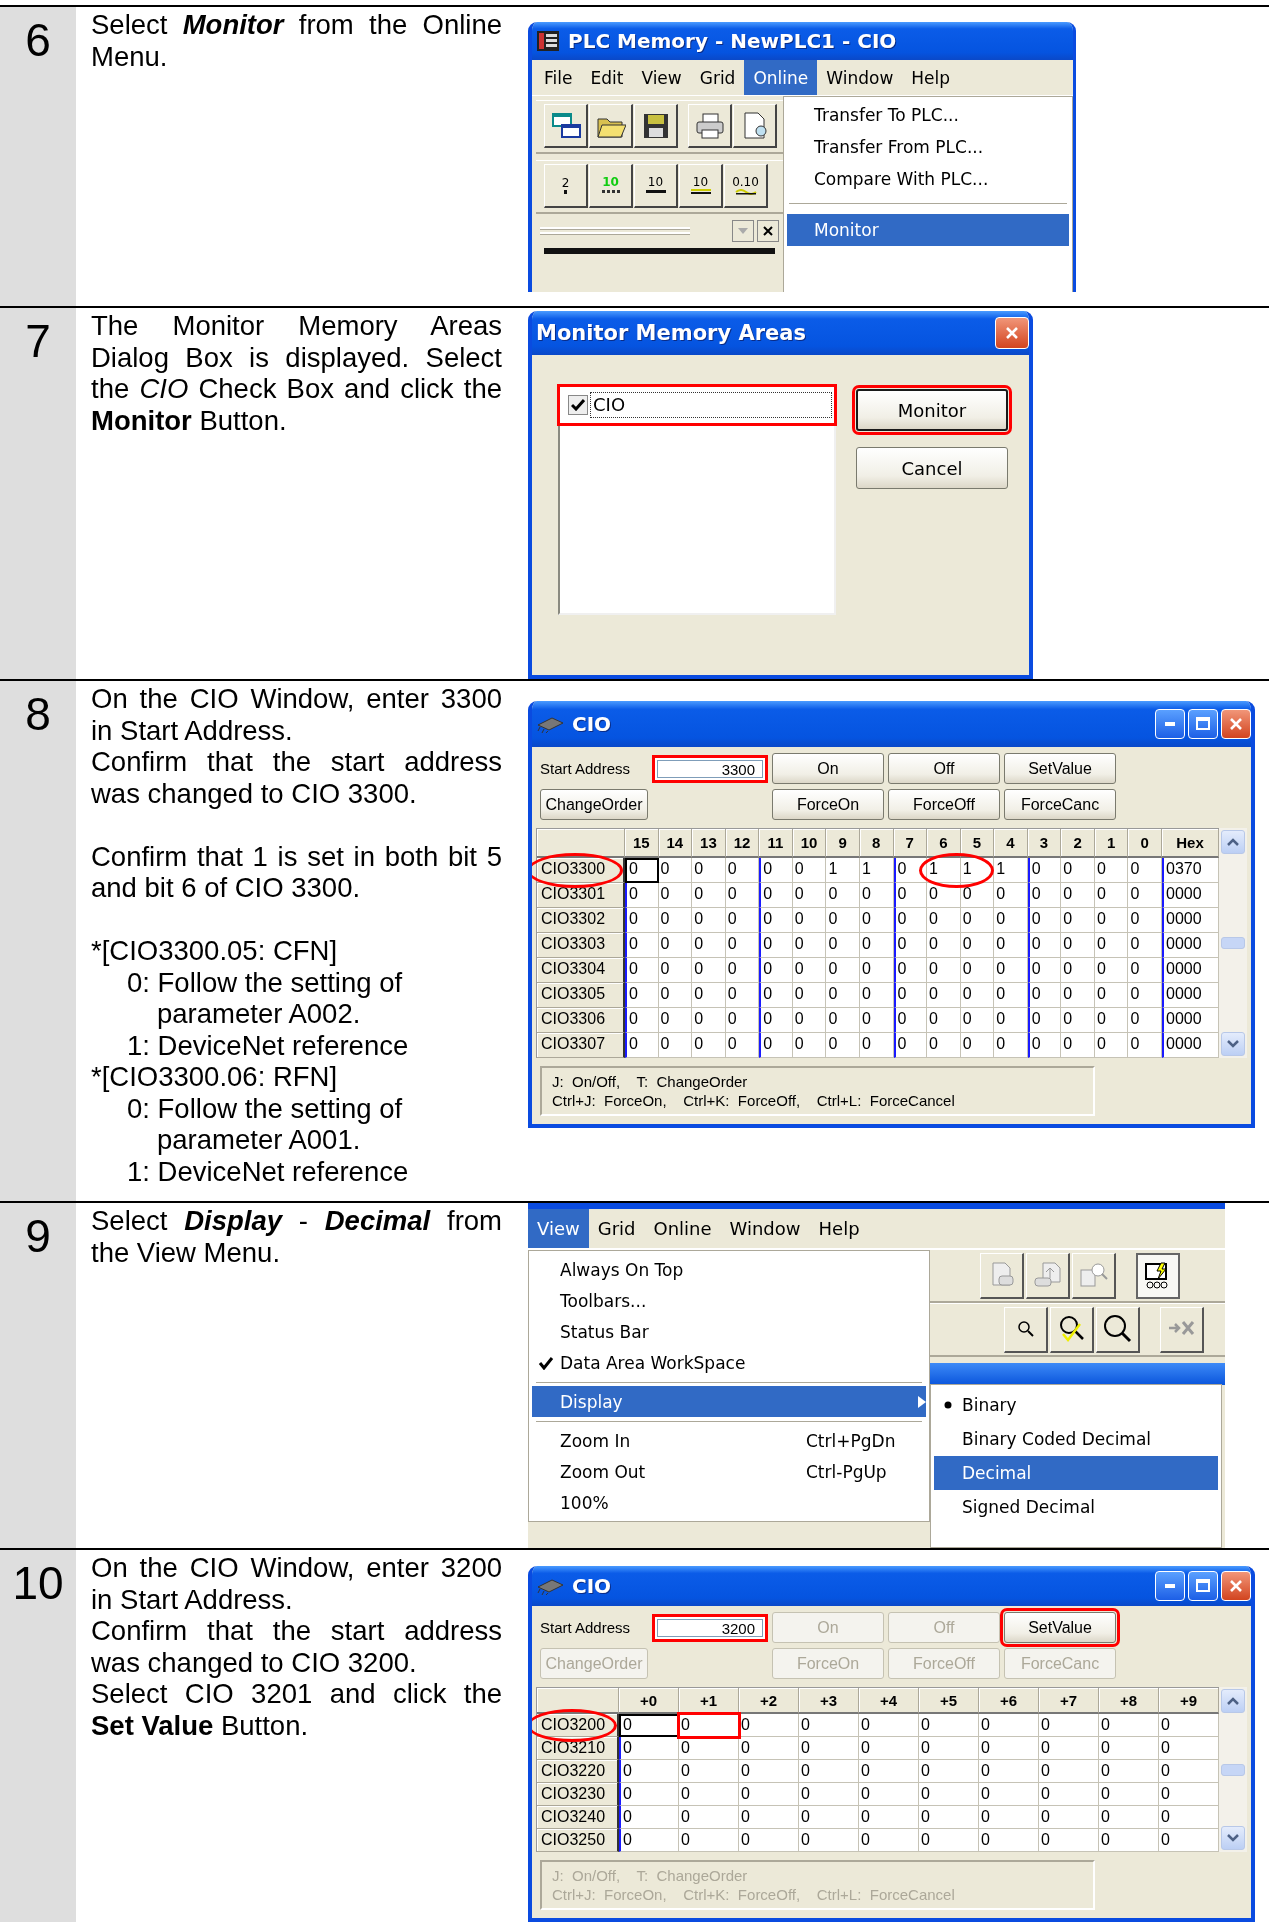  I want to click on action-button: ForceOn, so click(828, 804).